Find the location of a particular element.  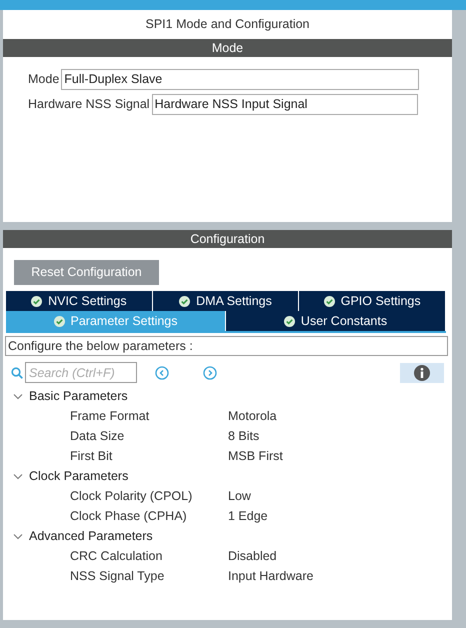

parameter-value: 8 Bits is located at coordinates (244, 436).